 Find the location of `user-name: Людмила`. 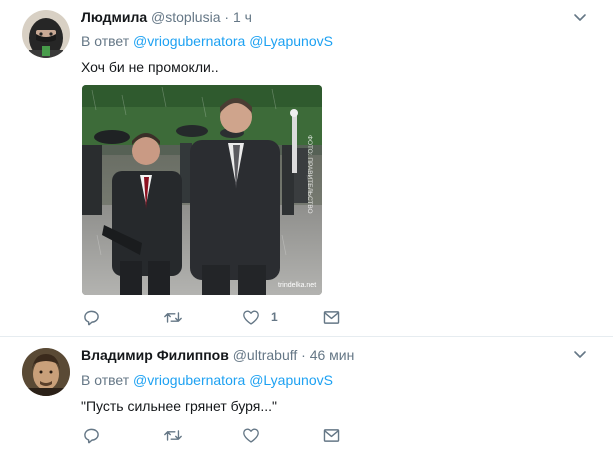

user-name: Людмила is located at coordinates (114, 17).